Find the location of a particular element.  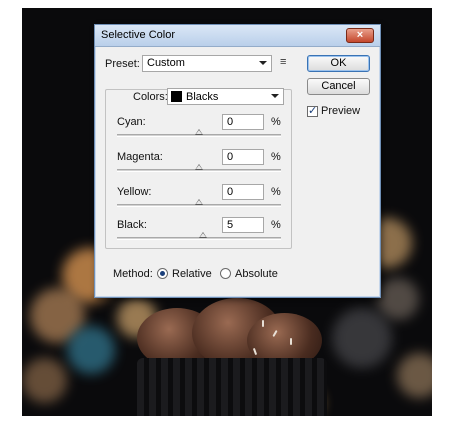

checkmark-icon: ✓ is located at coordinates (313, 111).